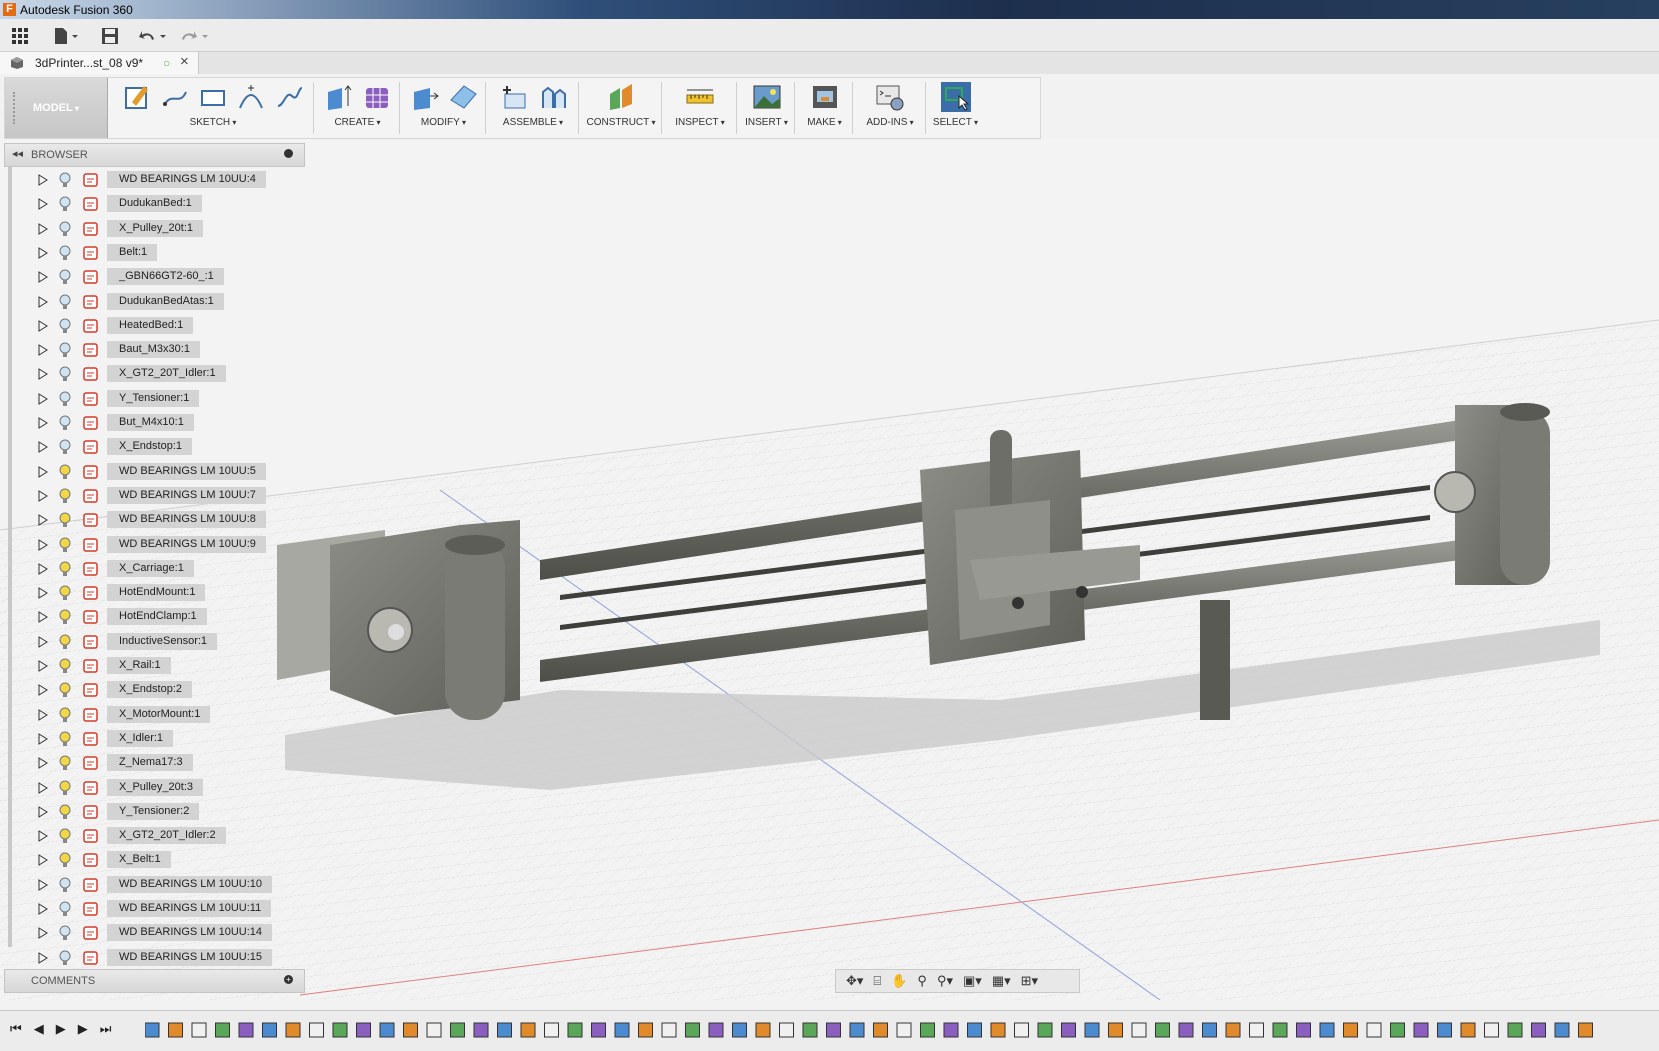 The width and height of the screenshot is (1659, 1051). Describe the element at coordinates (110, 36) in the screenshot. I see `save-button` at that location.